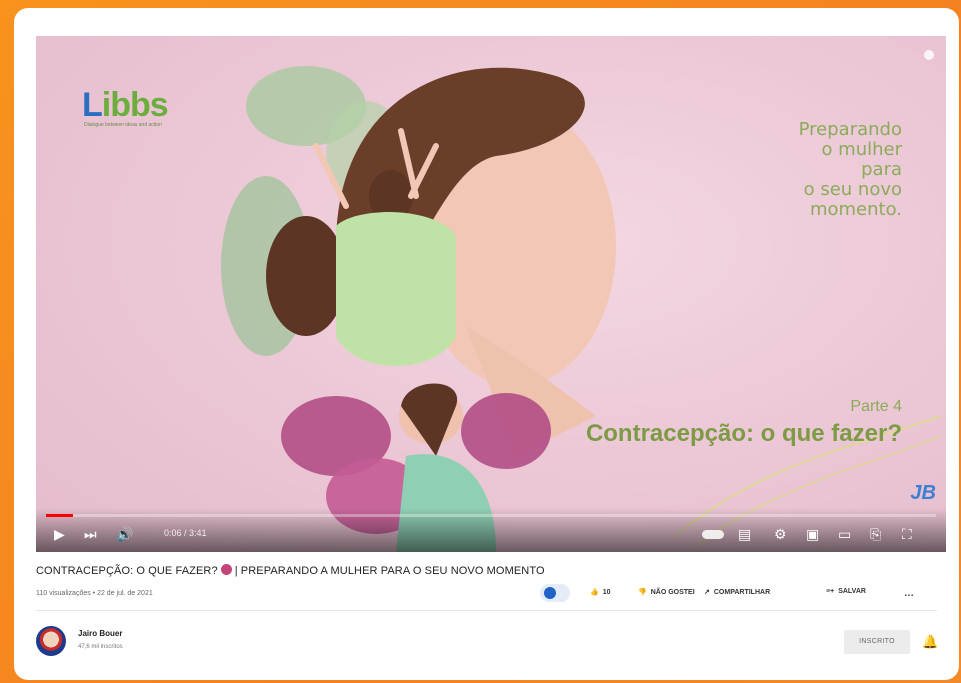 This screenshot has height=683, width=961. Describe the element at coordinates (185, 533) in the screenshot. I see `time-display: 0:06 / 3:41` at that location.